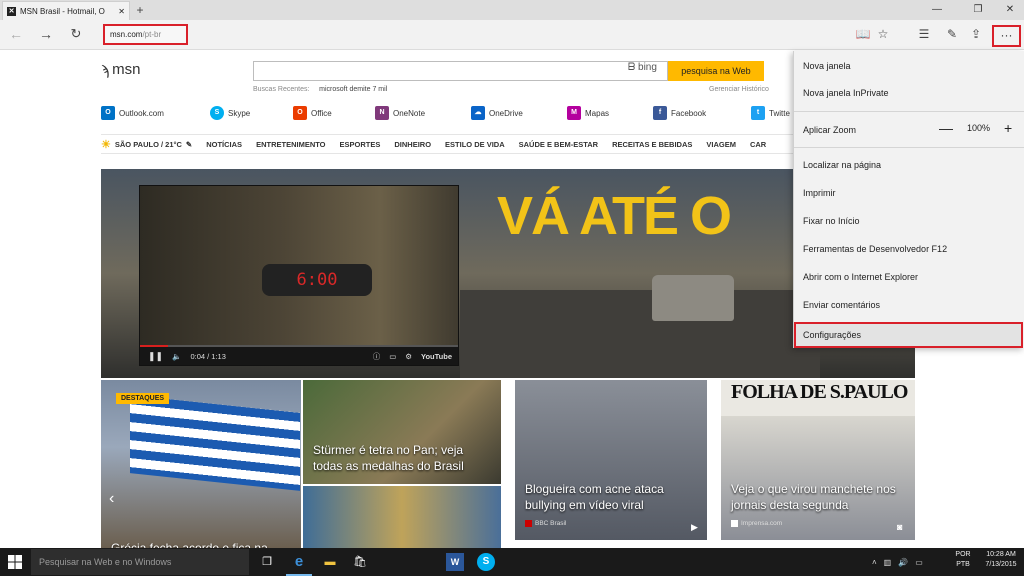 The image size is (1024, 576). I want to click on twitter-icon: t, so click(758, 113).